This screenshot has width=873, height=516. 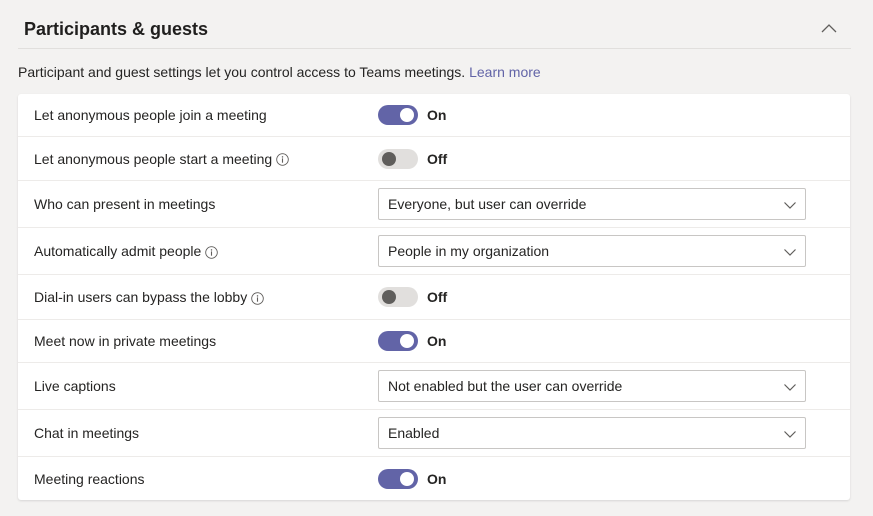 I want to click on setting-row-anonymous-start: Let anonymous people start a meeting Off, so click(x=434, y=159).